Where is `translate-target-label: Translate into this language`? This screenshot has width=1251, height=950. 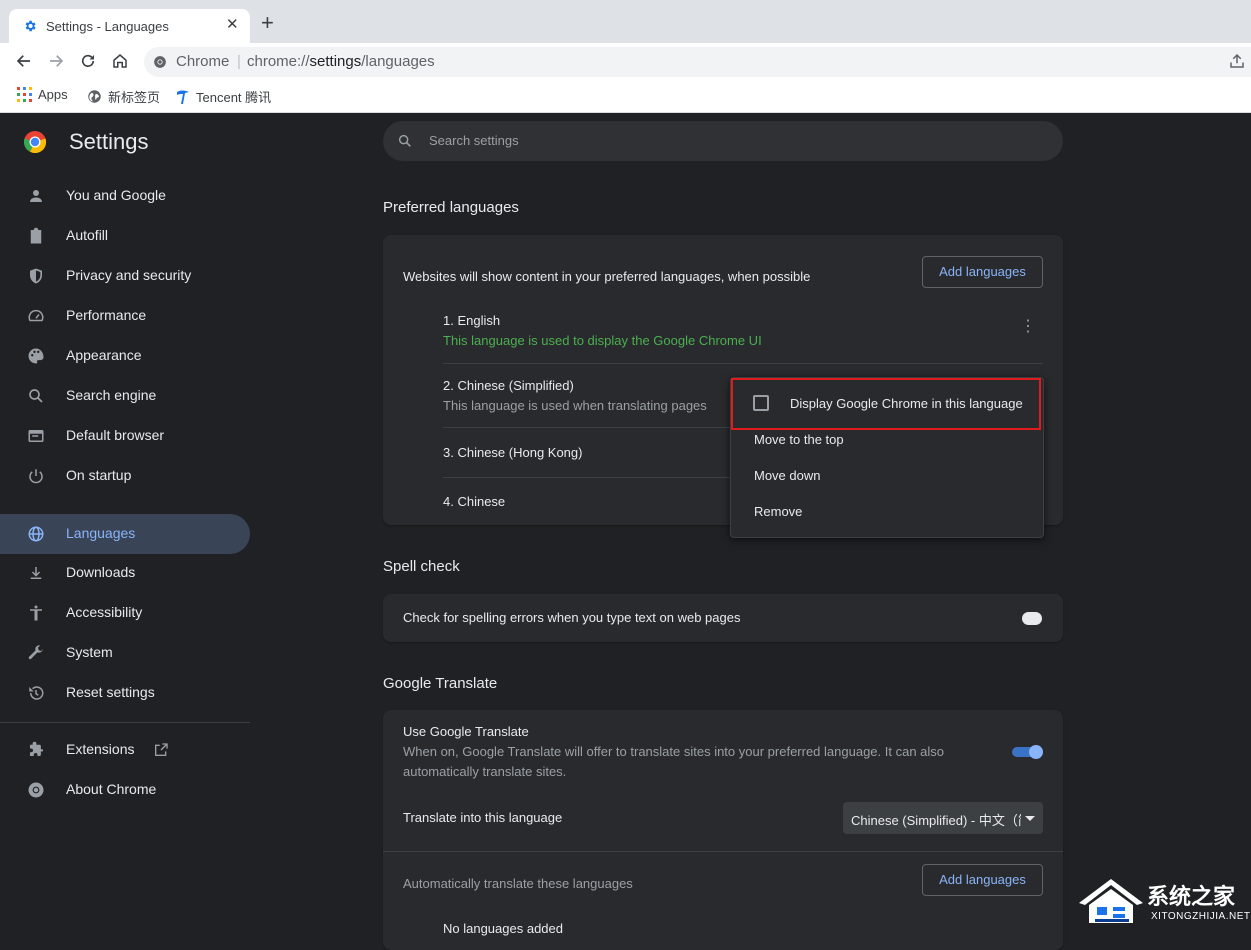
translate-target-label: Translate into this language is located at coordinates (483, 817).